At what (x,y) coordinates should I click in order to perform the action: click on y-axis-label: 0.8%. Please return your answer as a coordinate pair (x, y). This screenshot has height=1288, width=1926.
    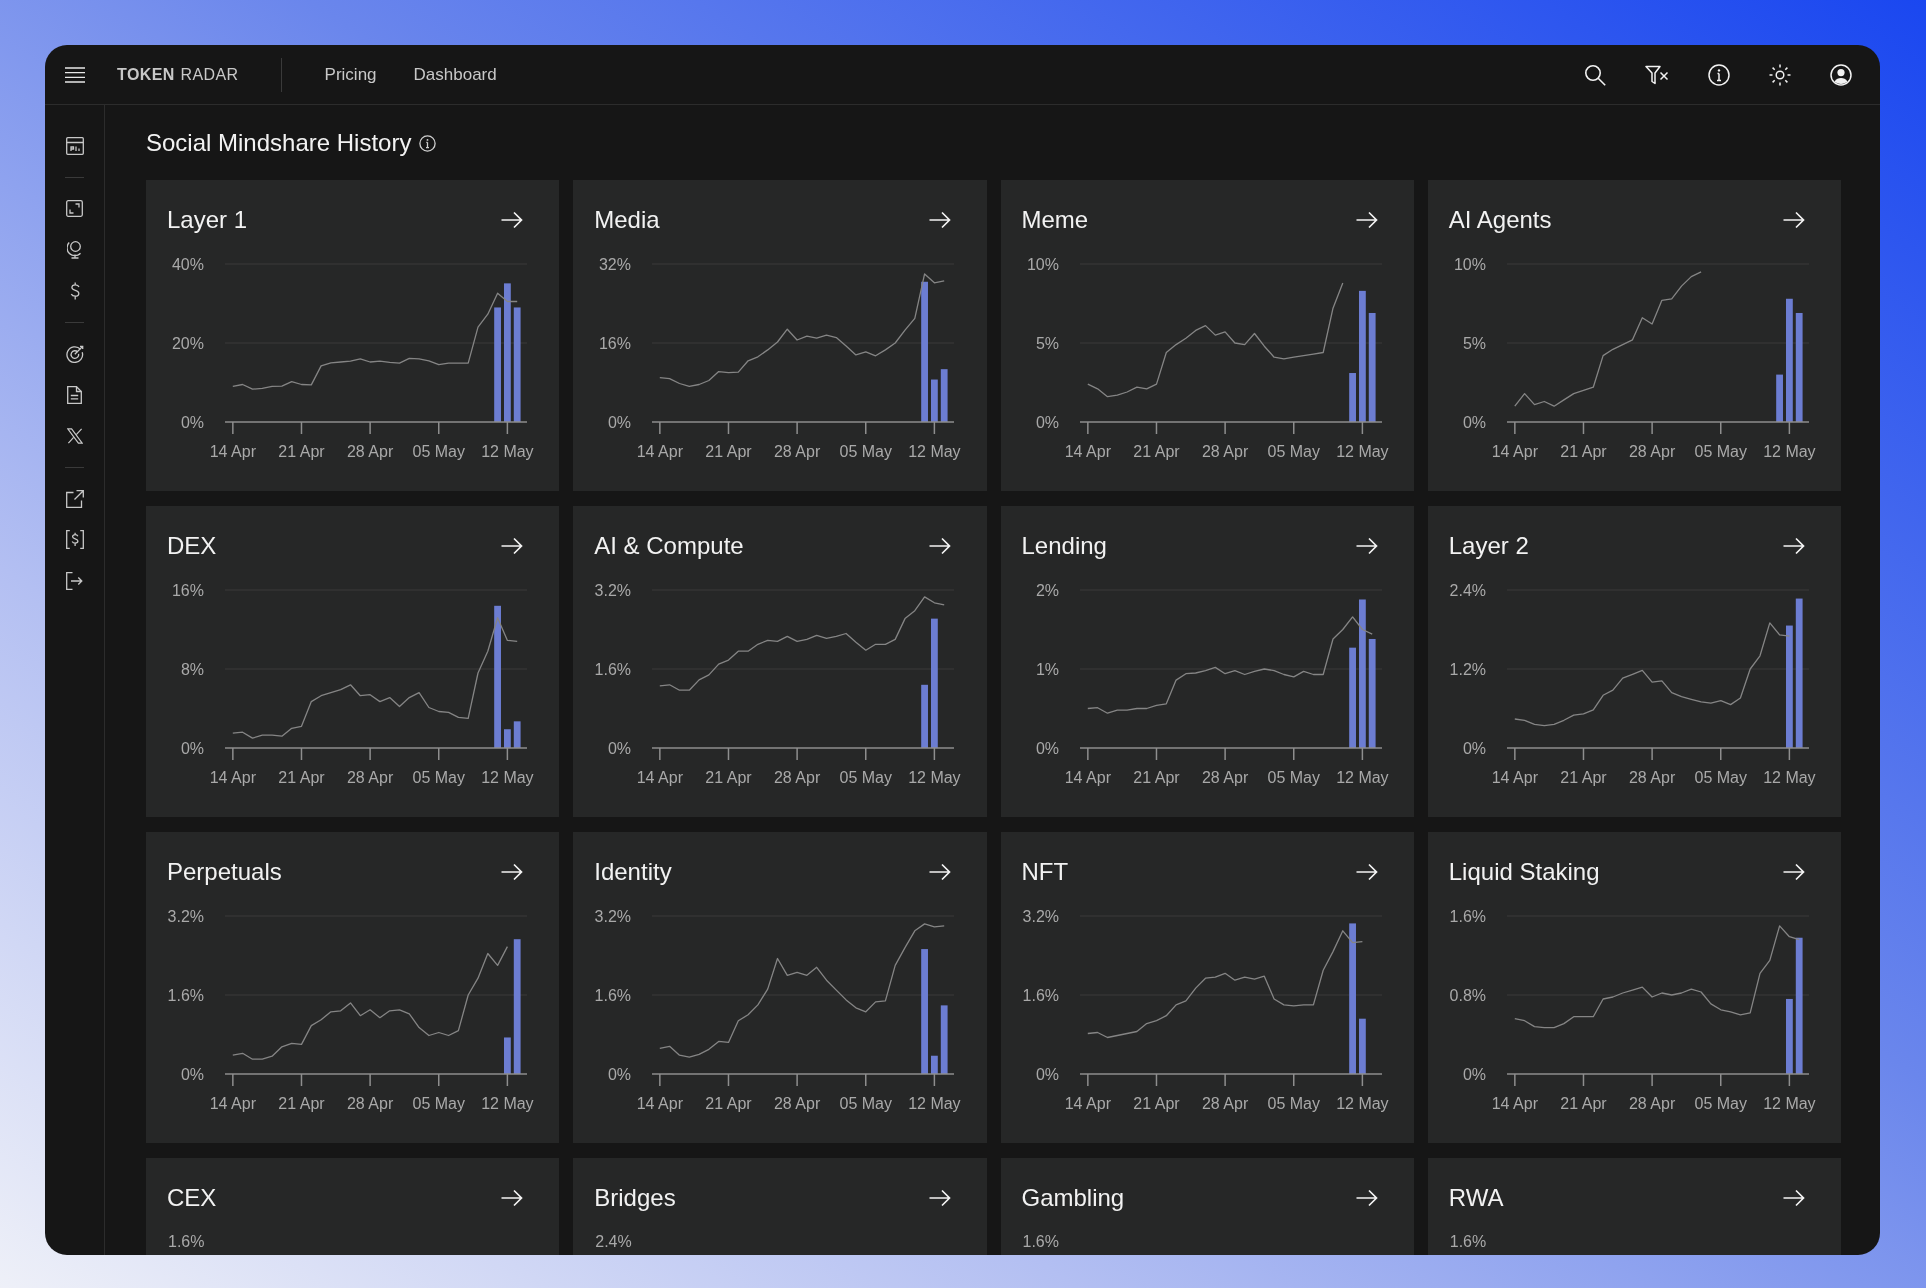
    Looking at the image, I should click on (1467, 995).